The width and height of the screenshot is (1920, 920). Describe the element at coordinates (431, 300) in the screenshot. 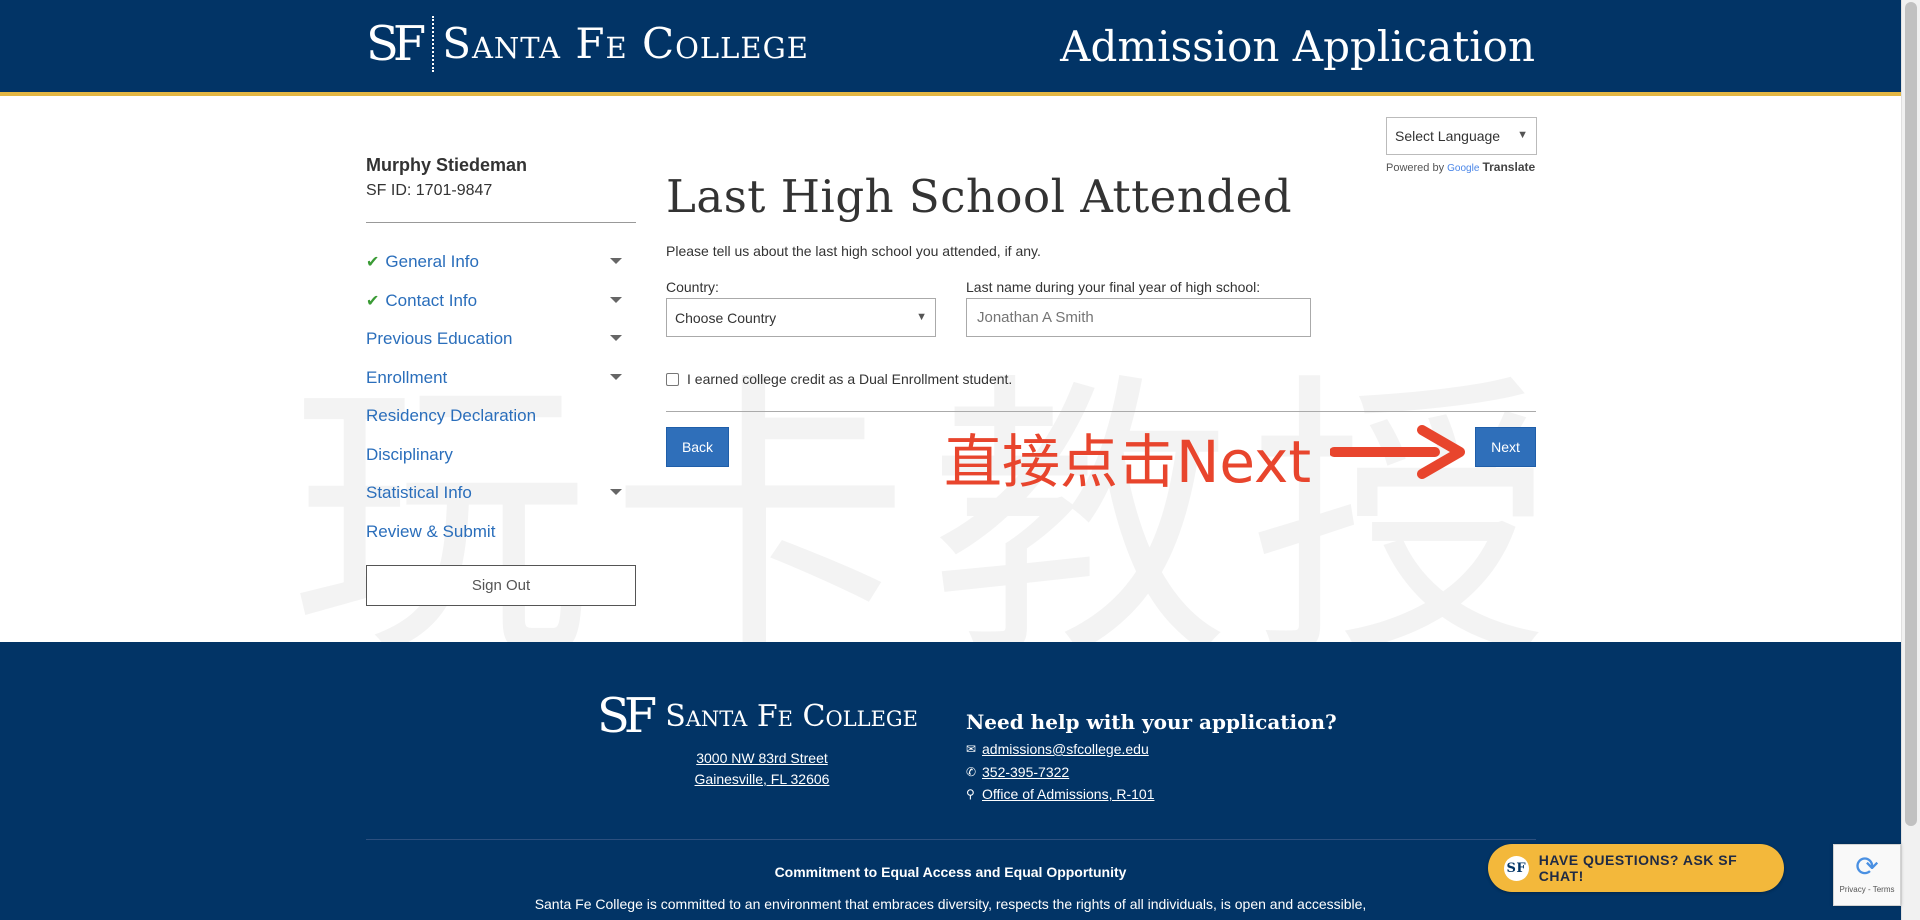

I see `sidebar-item-label: Contact Info` at that location.